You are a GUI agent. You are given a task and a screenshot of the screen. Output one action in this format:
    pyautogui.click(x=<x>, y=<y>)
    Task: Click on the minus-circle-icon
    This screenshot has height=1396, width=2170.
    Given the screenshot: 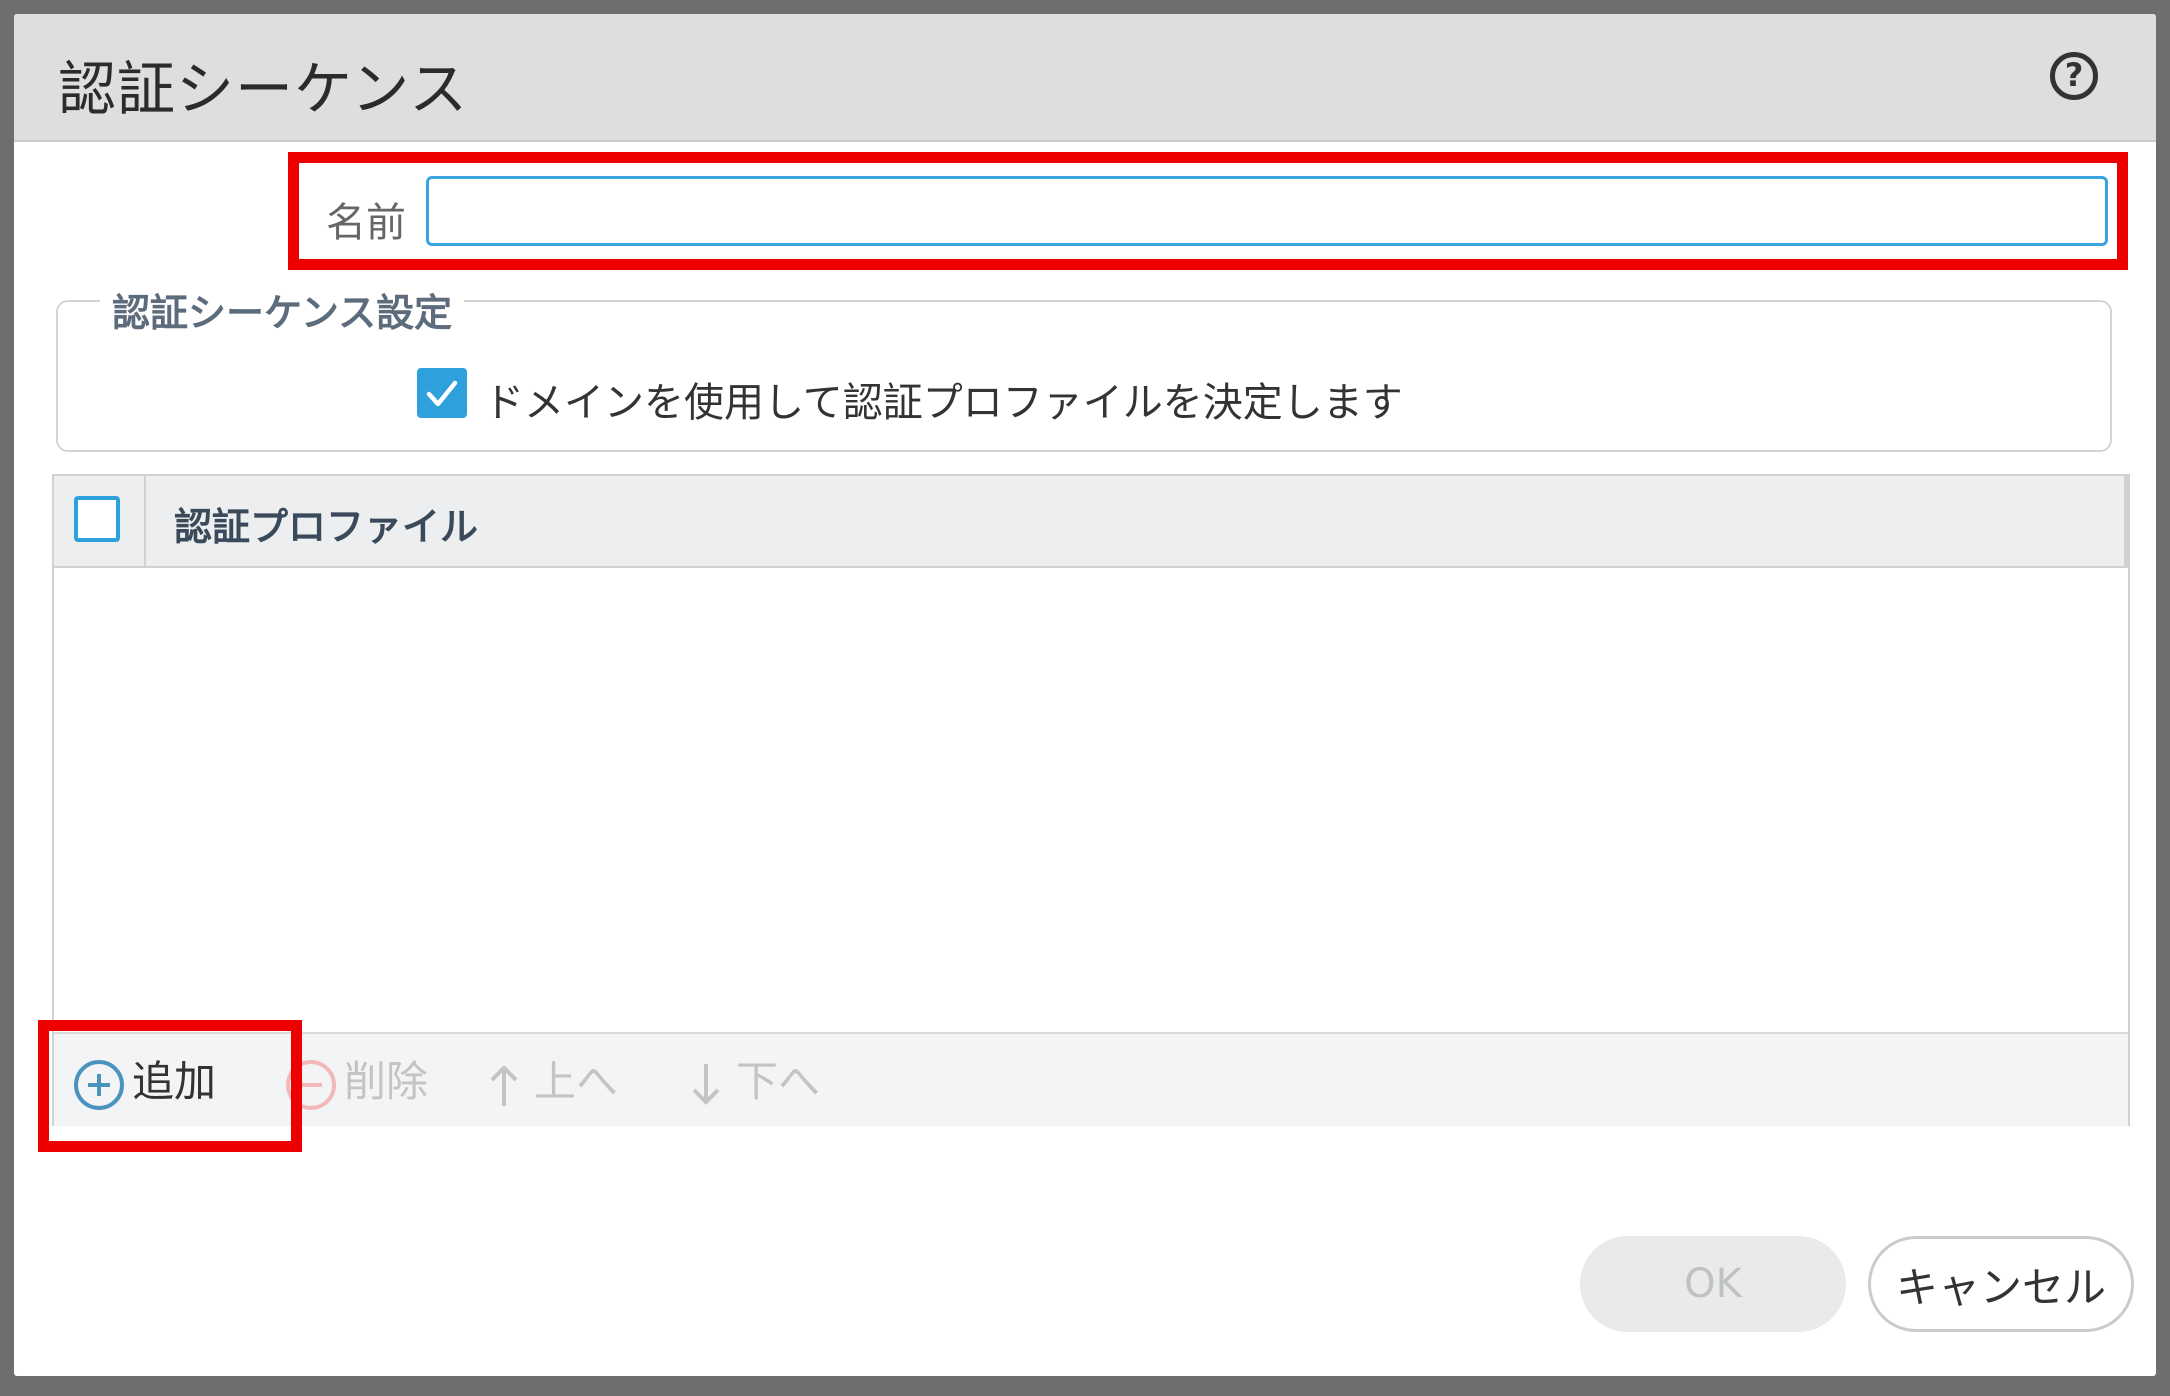 What is the action you would take?
    pyautogui.click(x=311, y=1084)
    